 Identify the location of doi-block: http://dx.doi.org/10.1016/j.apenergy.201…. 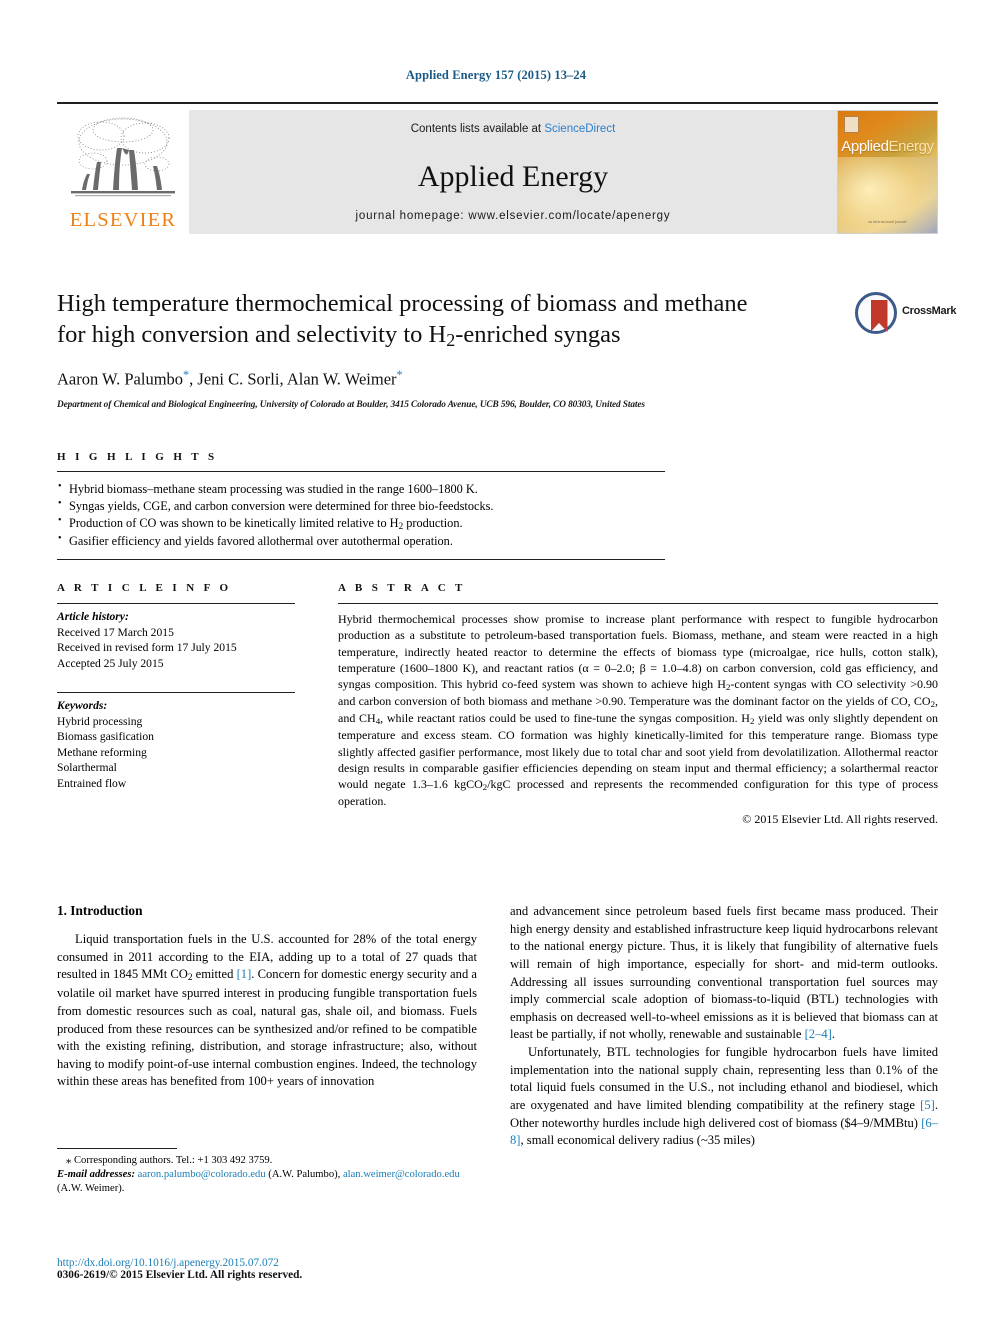
(272, 1269).